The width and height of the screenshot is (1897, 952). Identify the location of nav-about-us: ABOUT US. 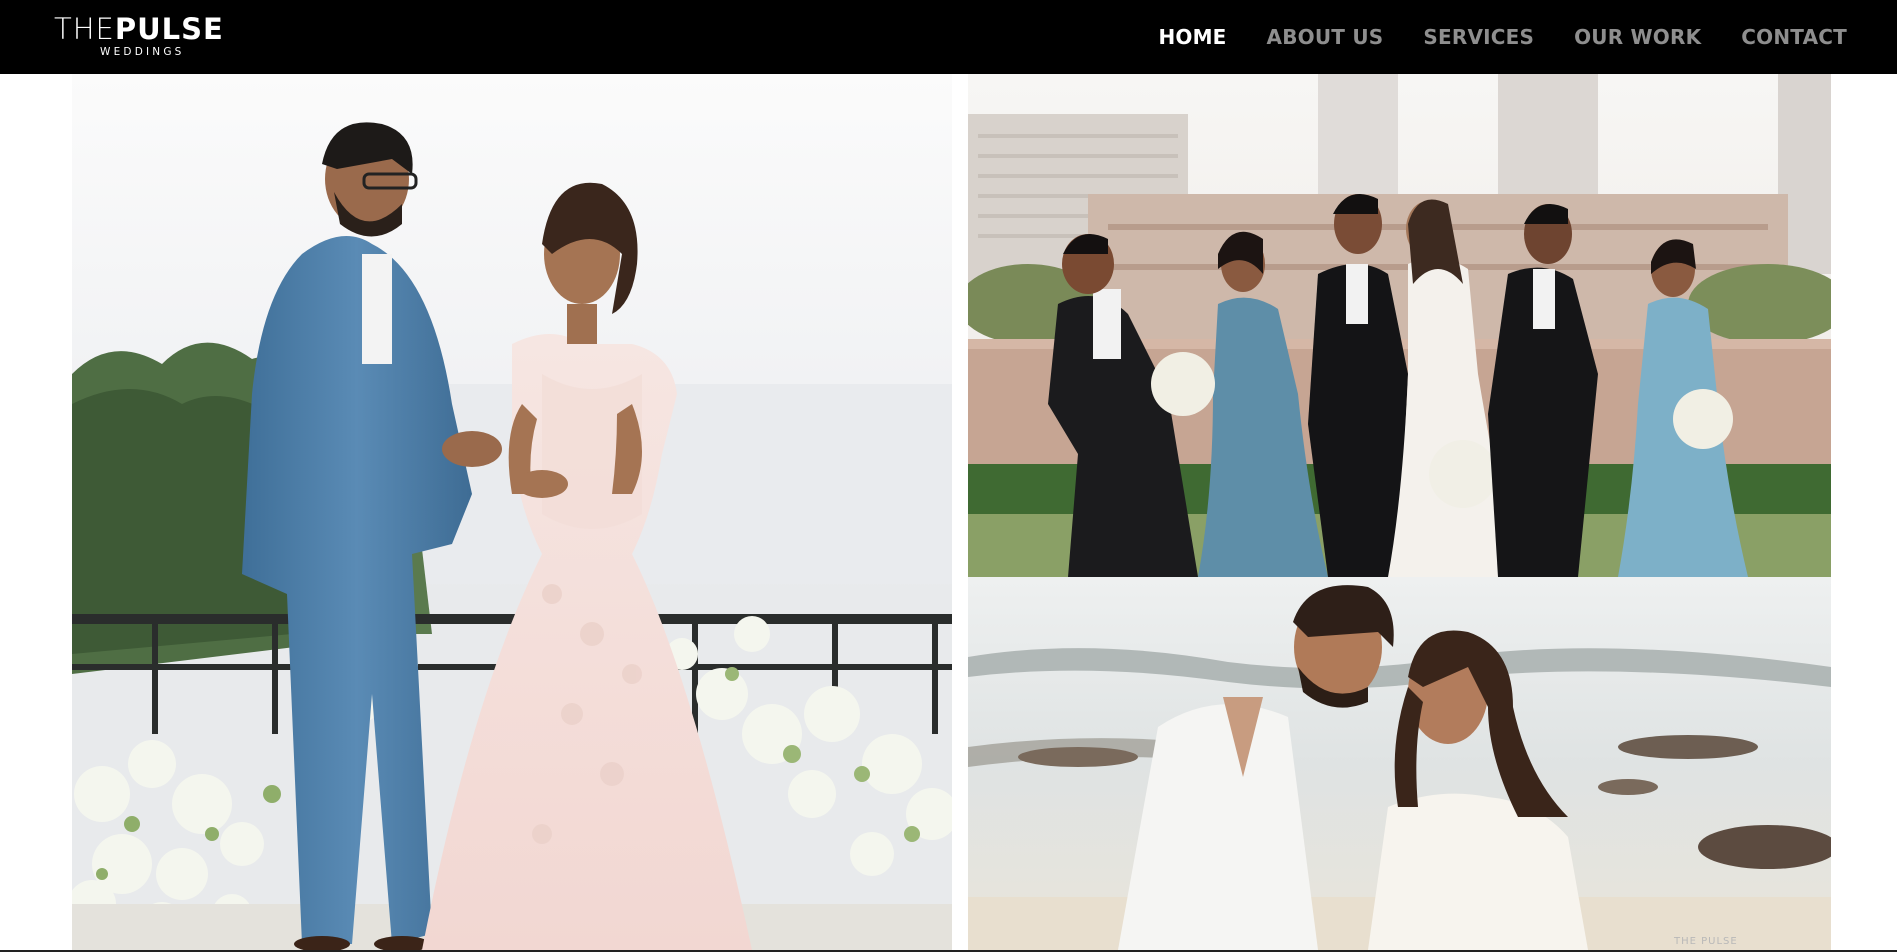
(1325, 37).